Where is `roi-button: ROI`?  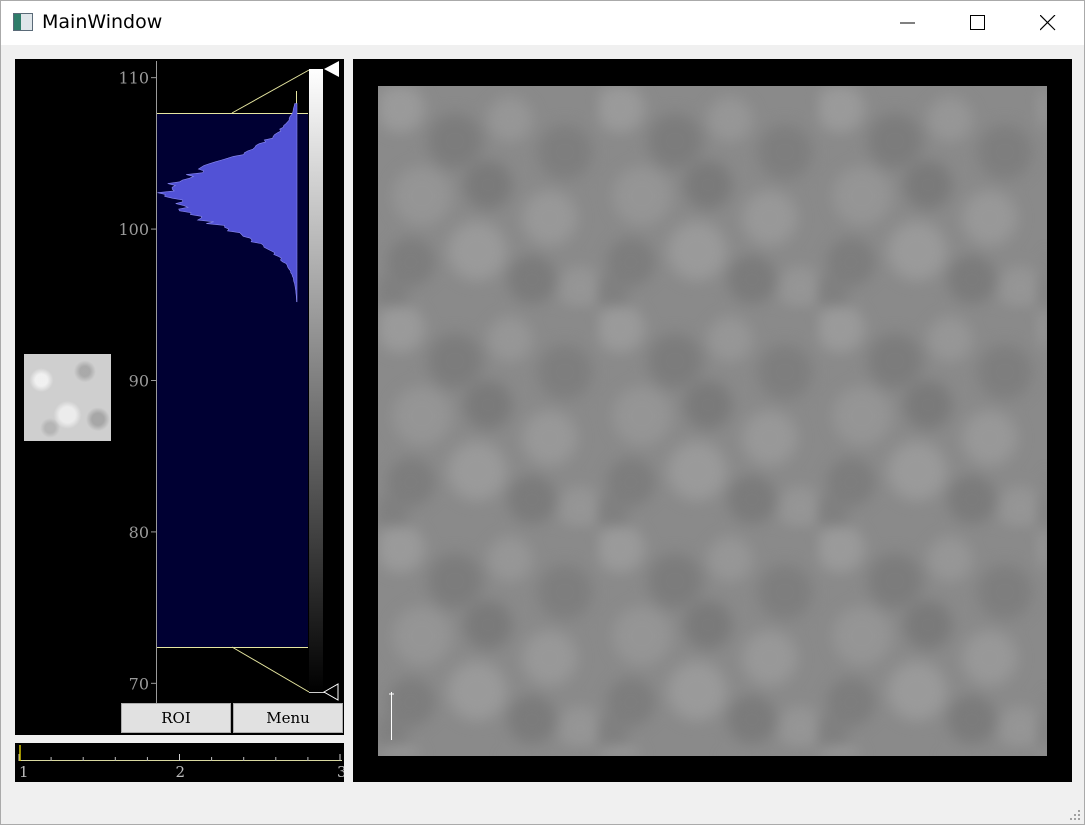 roi-button: ROI is located at coordinates (176, 718).